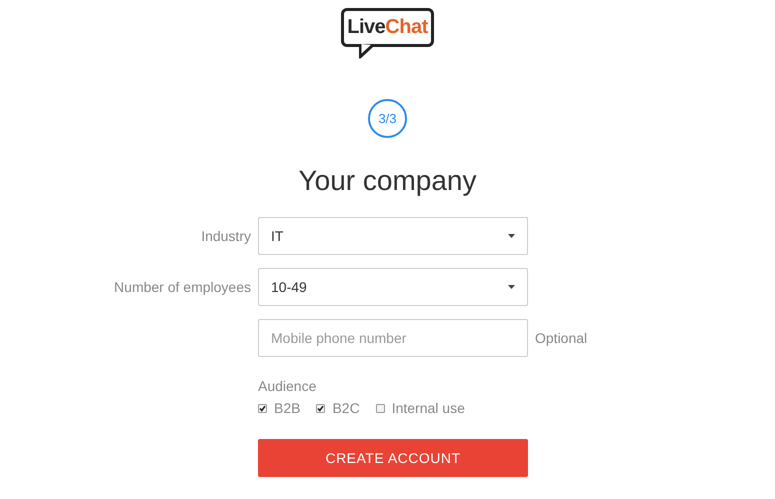 The width and height of the screenshot is (775, 499). Describe the element at coordinates (387, 181) in the screenshot. I see `page-title: Your company` at that location.